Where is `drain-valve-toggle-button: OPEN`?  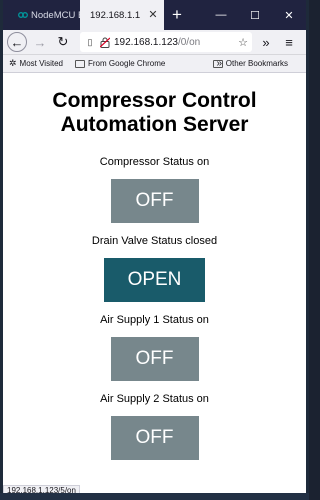
drain-valve-toggle-button: OPEN is located at coordinates (154, 280).